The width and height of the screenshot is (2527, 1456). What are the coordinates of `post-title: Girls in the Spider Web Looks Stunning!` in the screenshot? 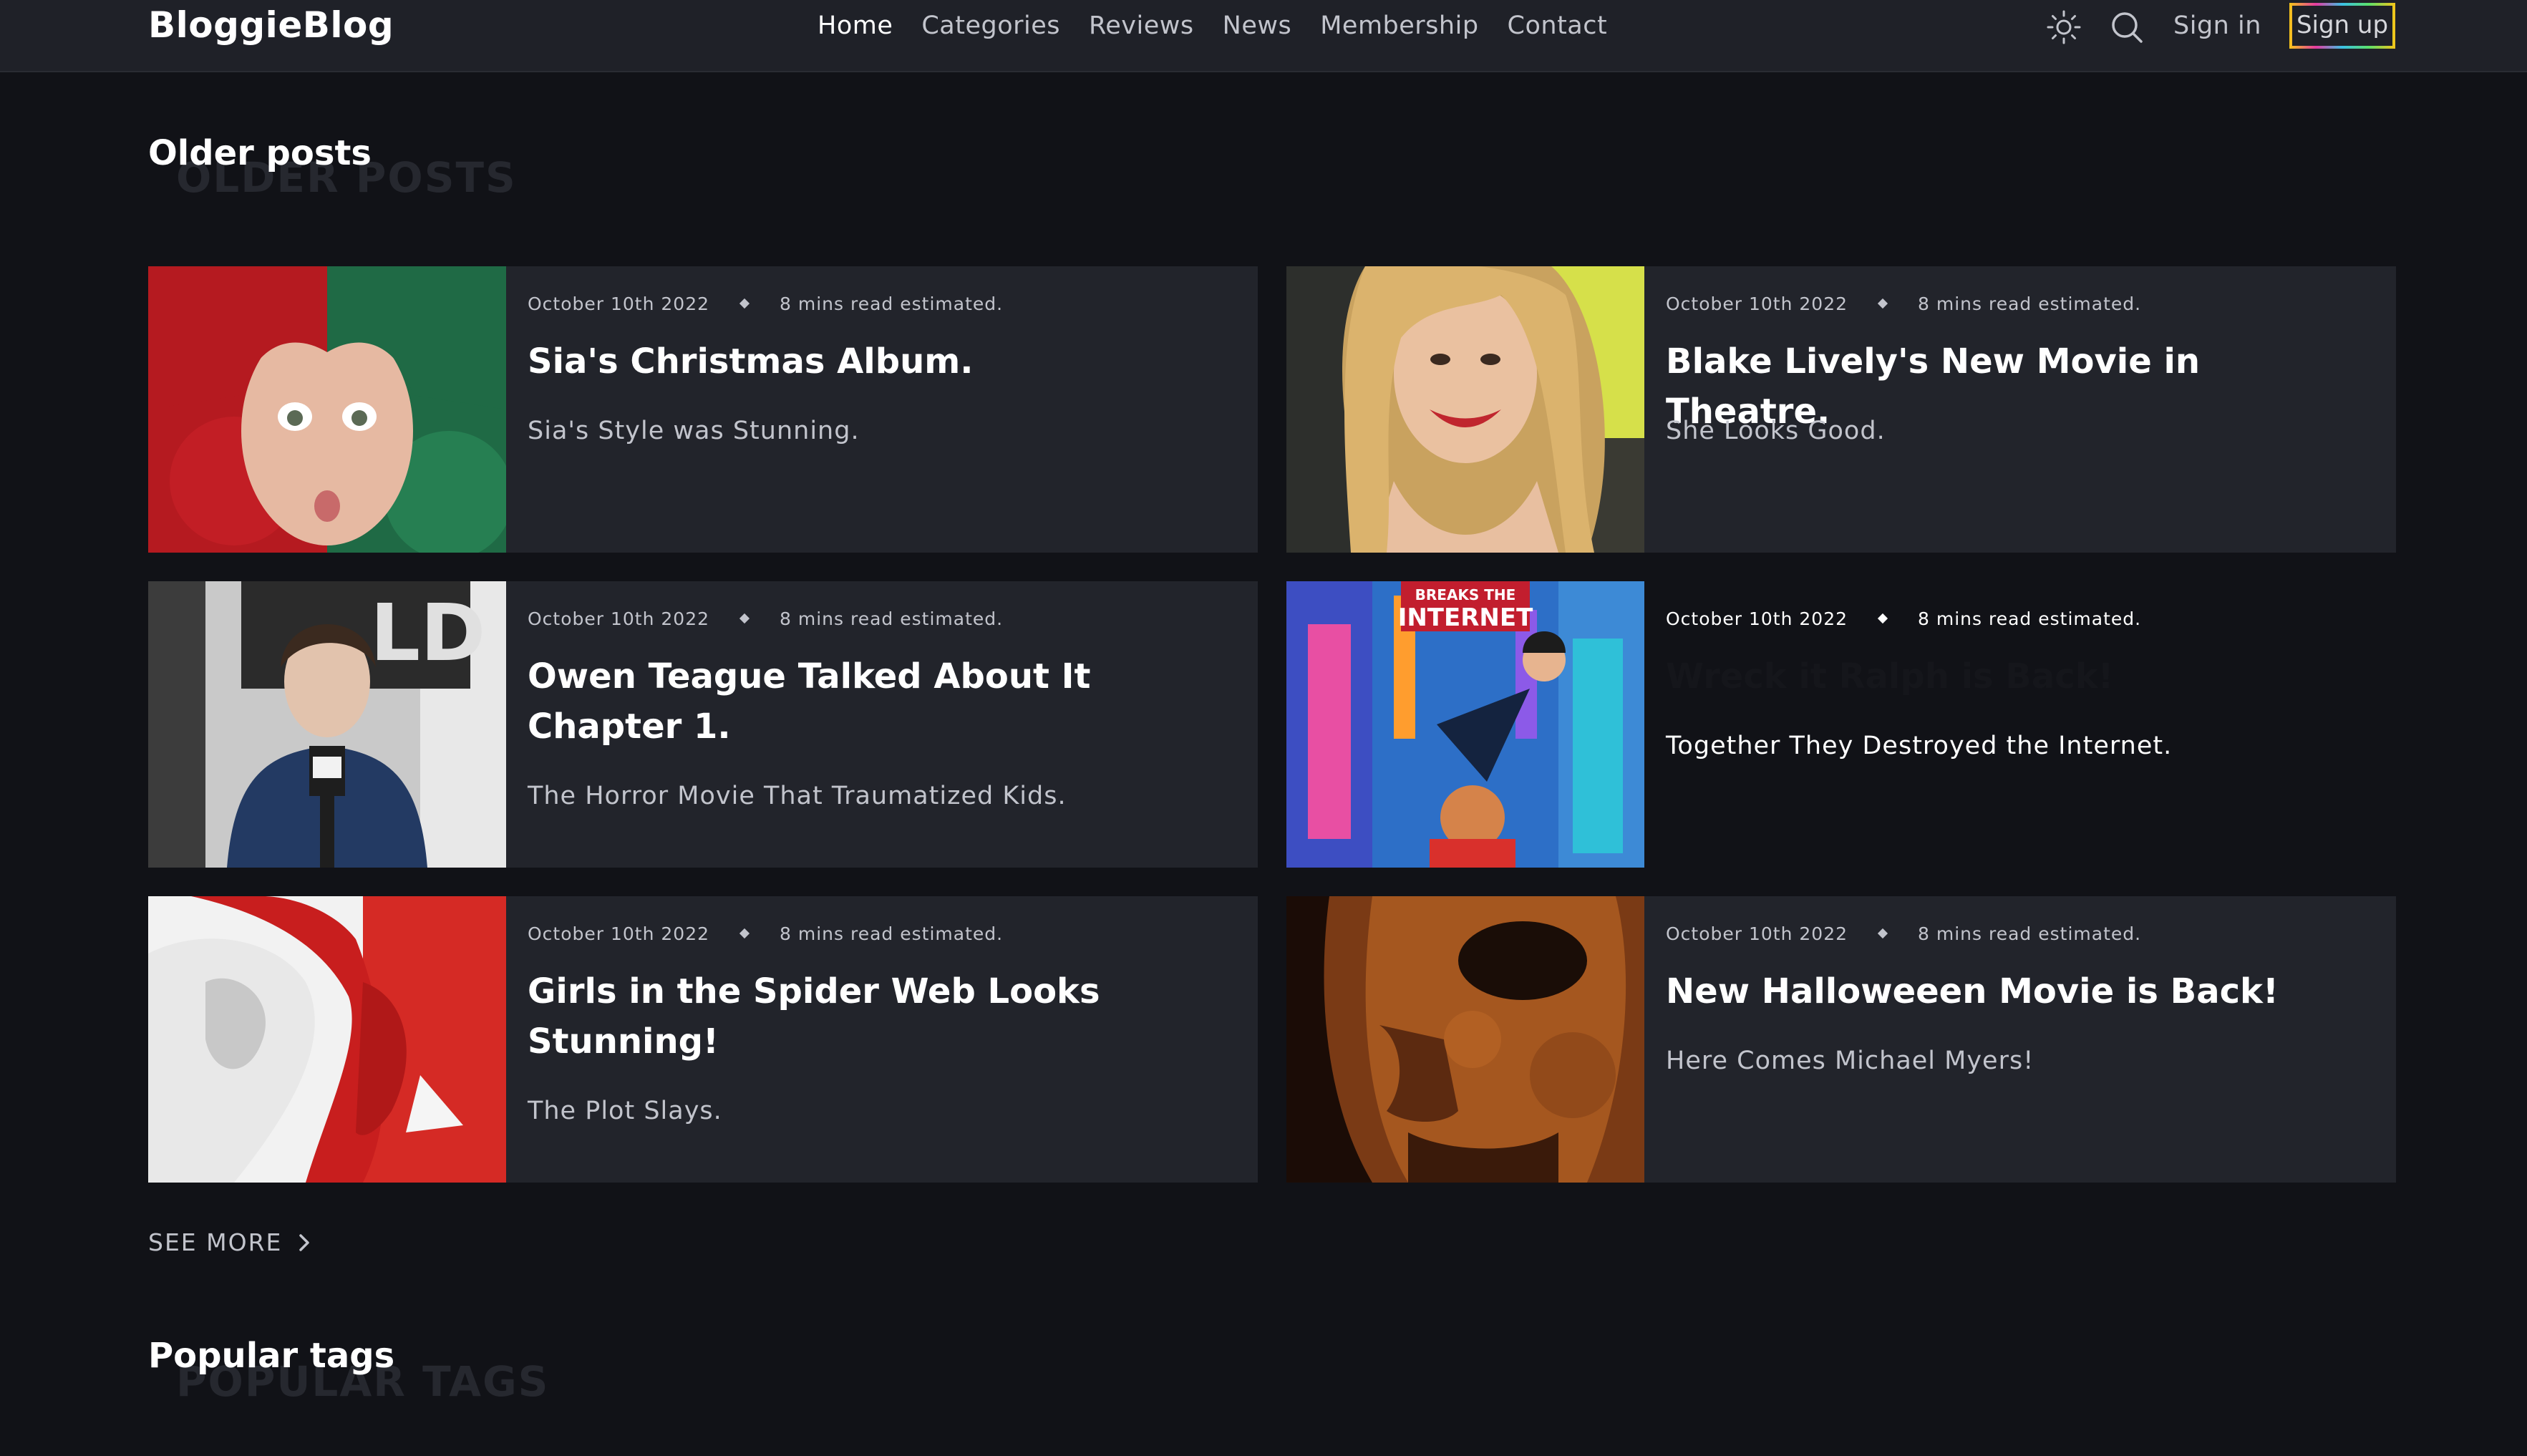 It's located at (879, 1016).